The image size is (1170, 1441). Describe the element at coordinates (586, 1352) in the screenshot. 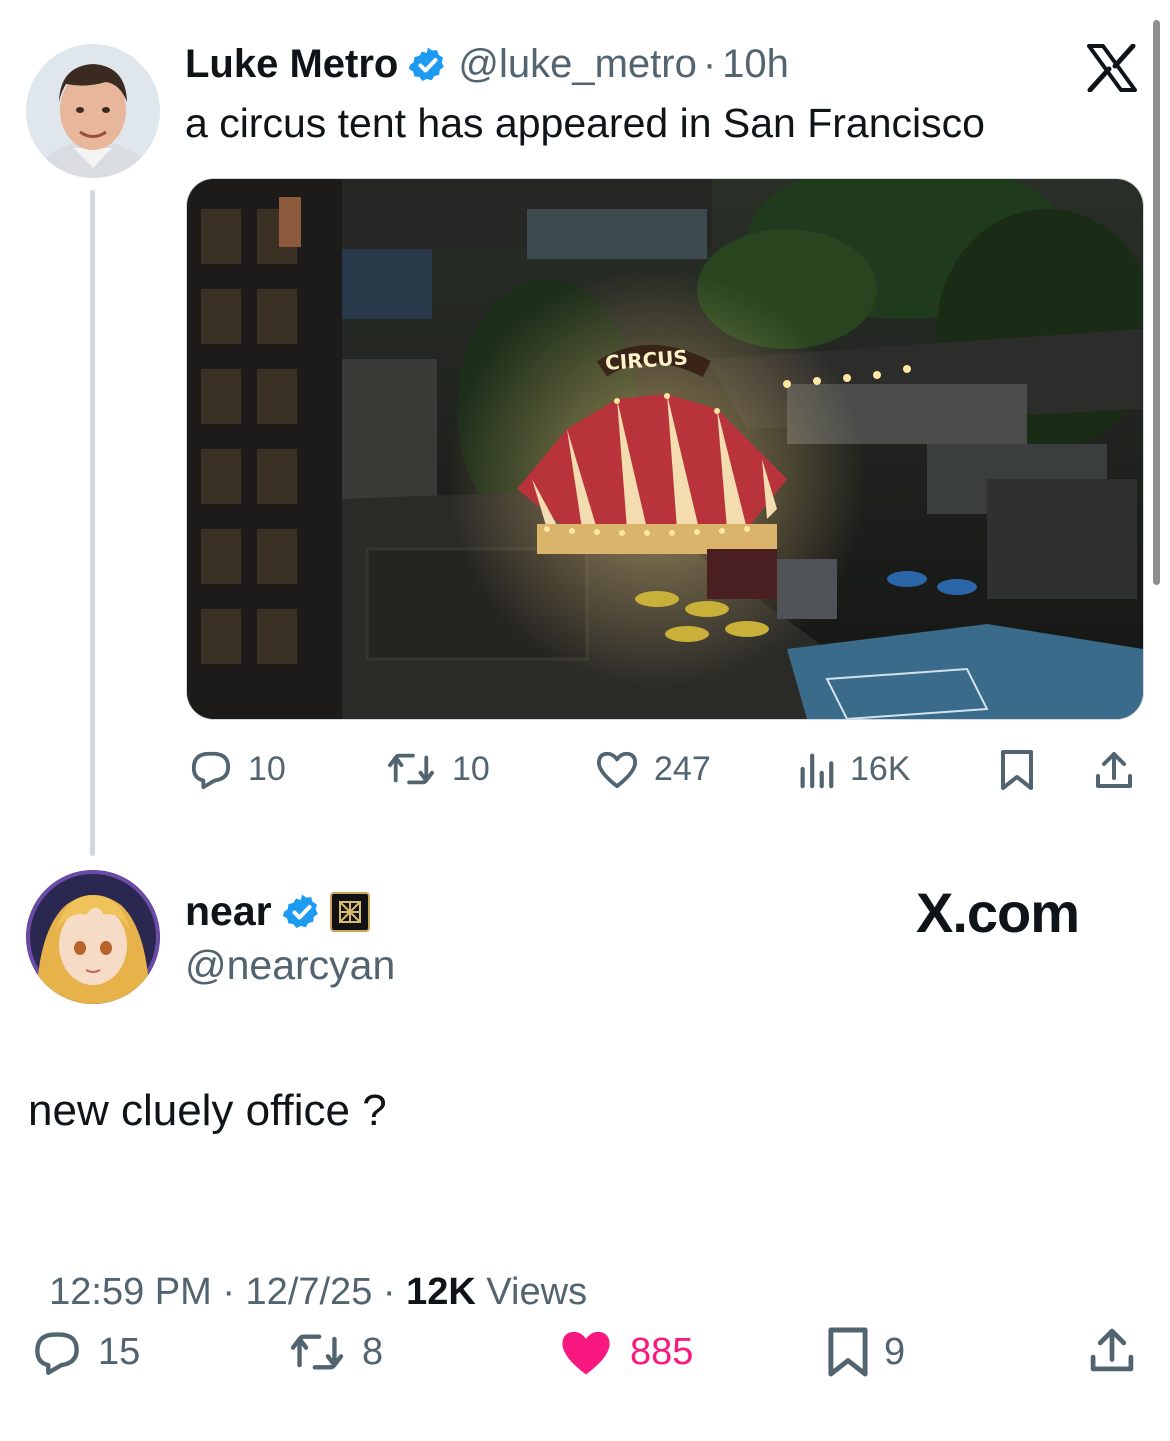

I see `like-icon-filled` at that location.